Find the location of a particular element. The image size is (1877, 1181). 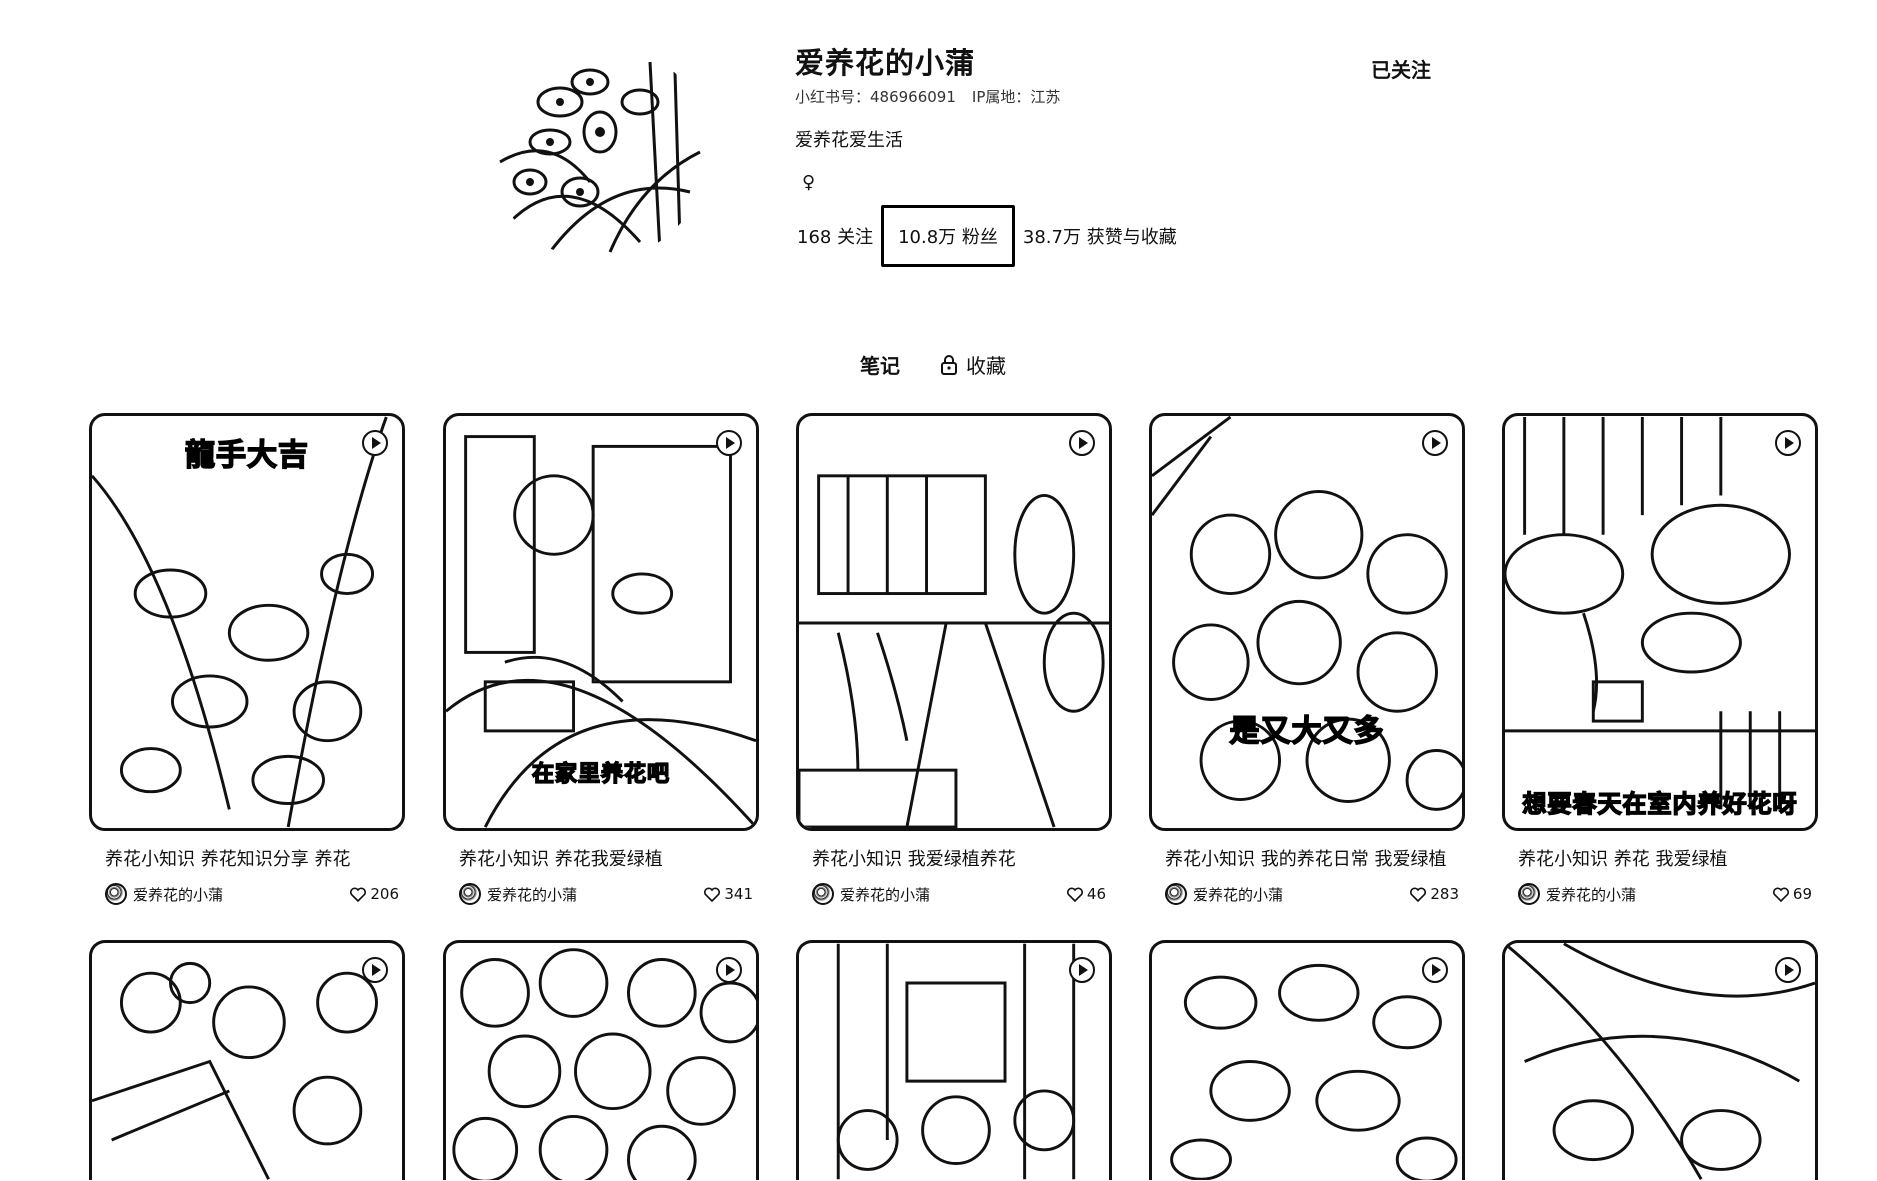

profile-tabs: 笔记 收藏 is located at coordinates (933, 364).